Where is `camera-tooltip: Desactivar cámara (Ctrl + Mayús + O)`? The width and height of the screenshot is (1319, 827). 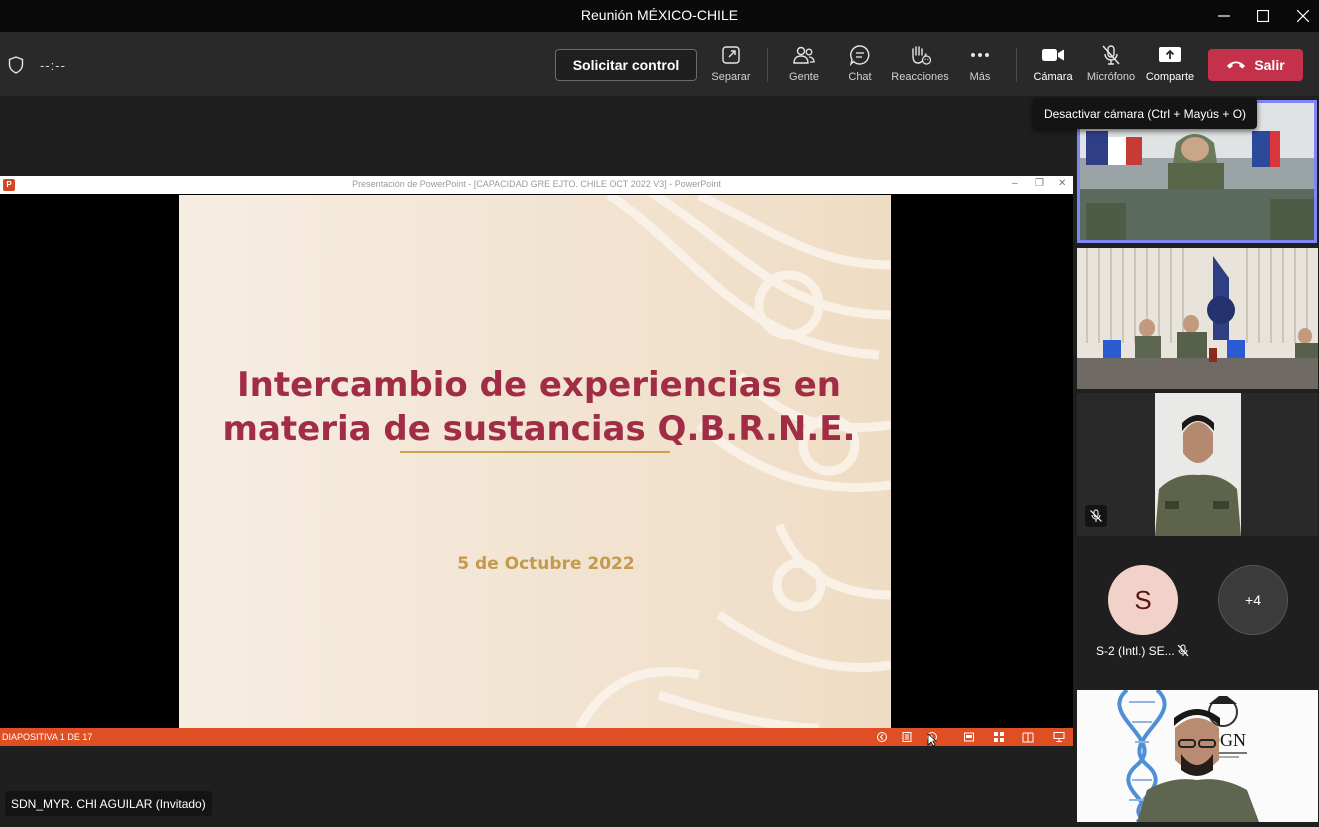
camera-tooltip: Desactivar cámara (Ctrl + Mayús + O) is located at coordinates (1145, 113).